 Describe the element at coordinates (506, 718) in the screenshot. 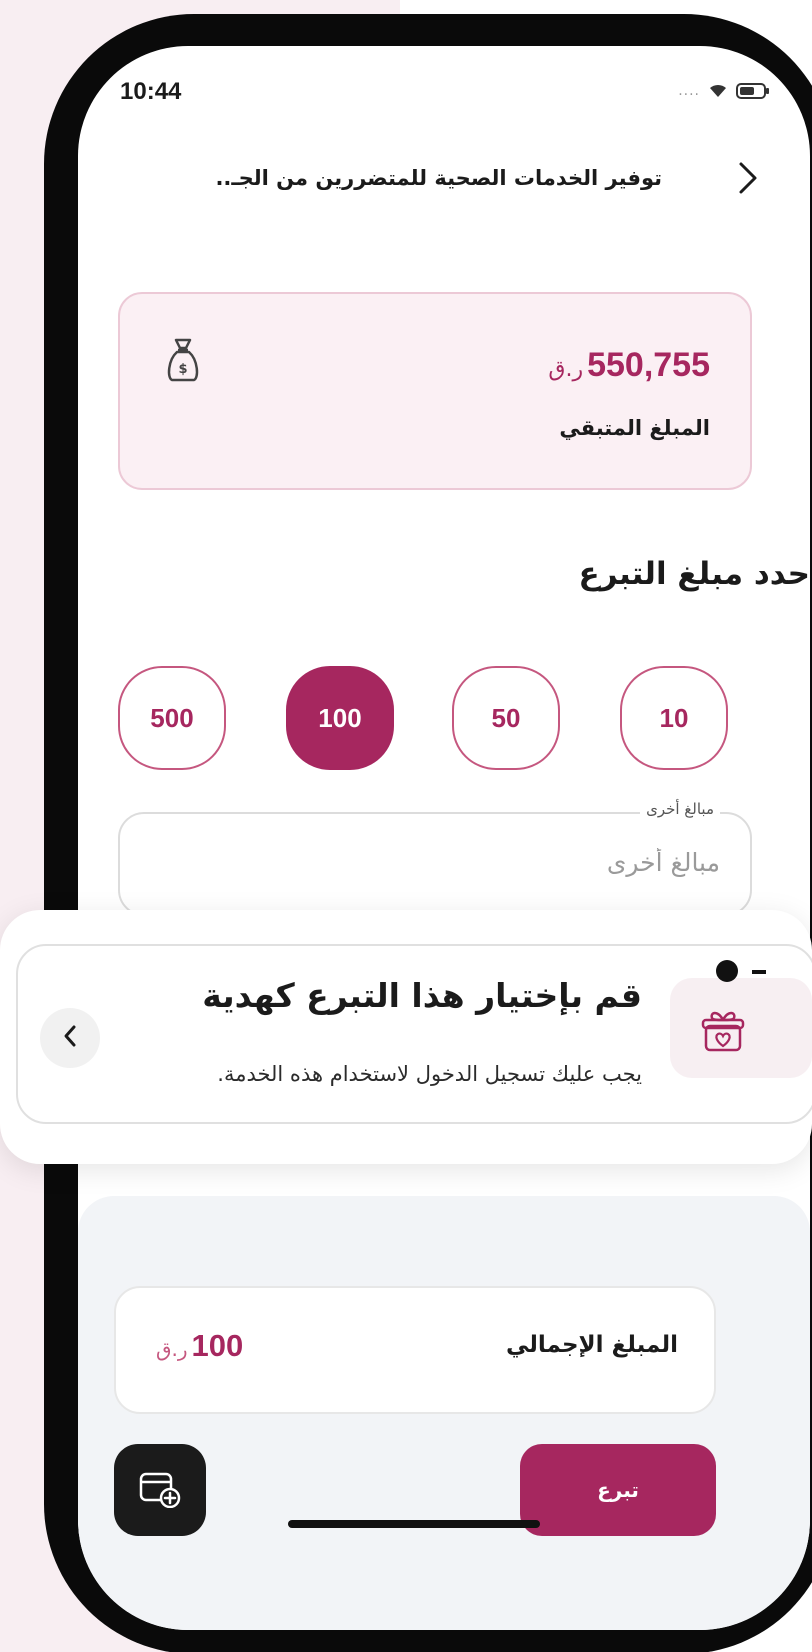

I see `amount-option-50: 50` at that location.